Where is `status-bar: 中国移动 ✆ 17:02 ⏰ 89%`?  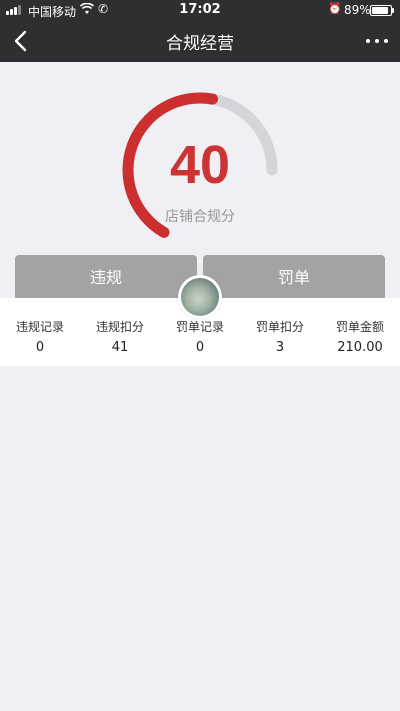 status-bar: 中国移动 ✆ 17:02 ⏰ 89% is located at coordinates (200, 10).